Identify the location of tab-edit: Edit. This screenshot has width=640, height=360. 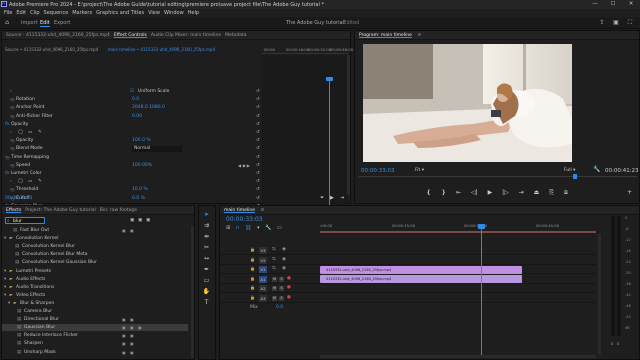
(45, 23).